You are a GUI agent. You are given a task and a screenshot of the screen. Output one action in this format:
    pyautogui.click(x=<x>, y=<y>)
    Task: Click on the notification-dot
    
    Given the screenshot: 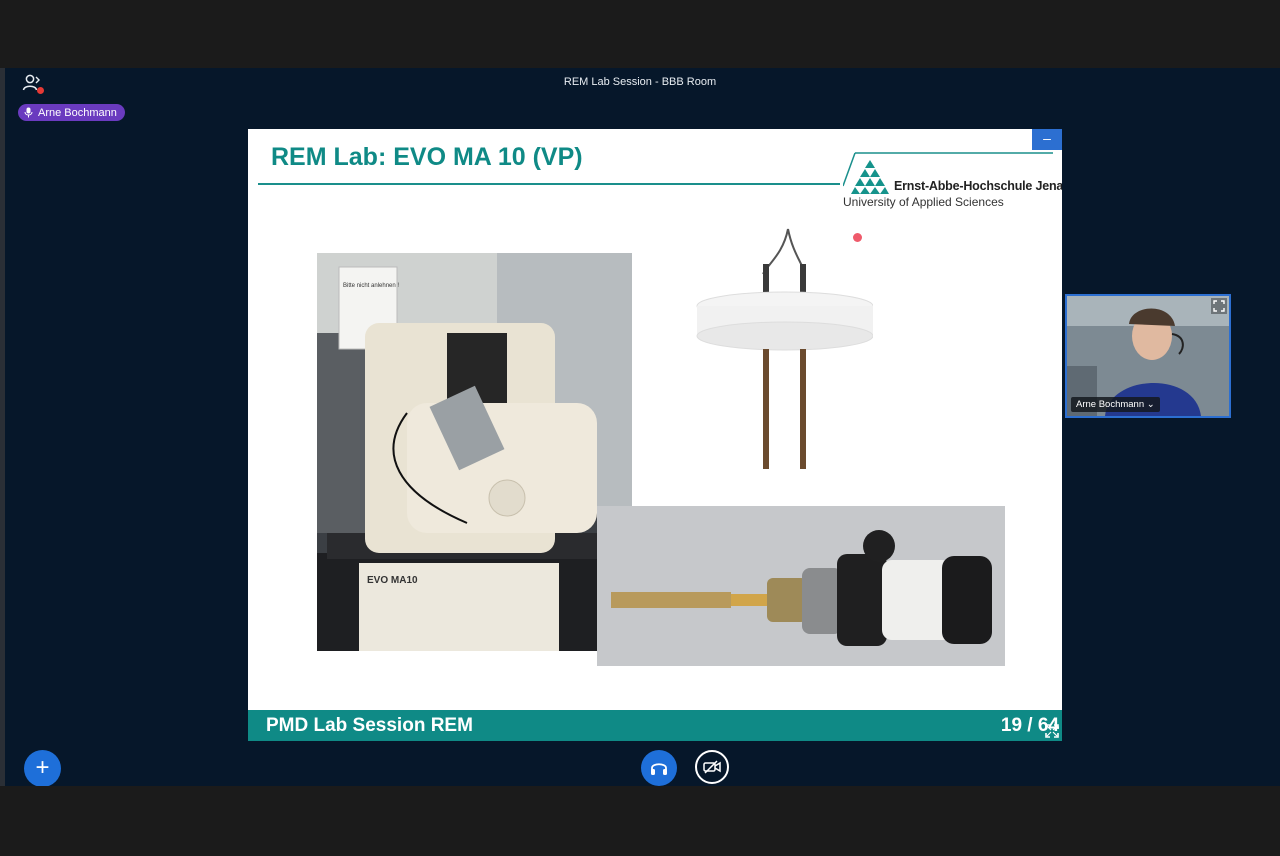 What is the action you would take?
    pyautogui.click(x=40, y=90)
    